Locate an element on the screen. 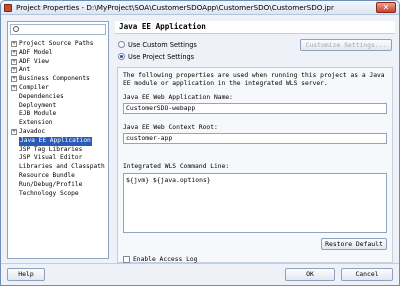 The height and width of the screenshot is (286, 400). sidebar-item: + ADF View is located at coordinates (58, 62).